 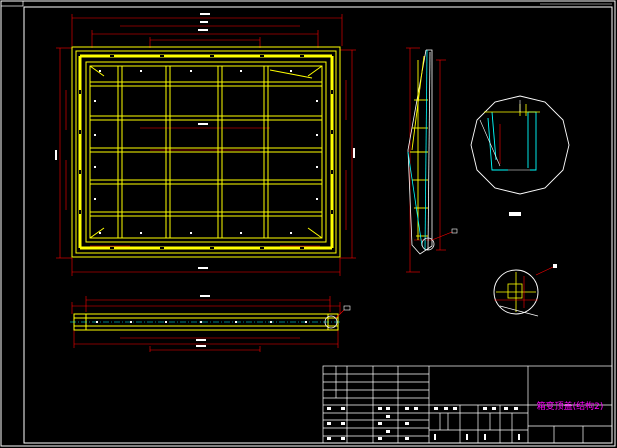 What do you see at coordinates (454, 231) in the screenshot?
I see `section-detail-tag` at bounding box center [454, 231].